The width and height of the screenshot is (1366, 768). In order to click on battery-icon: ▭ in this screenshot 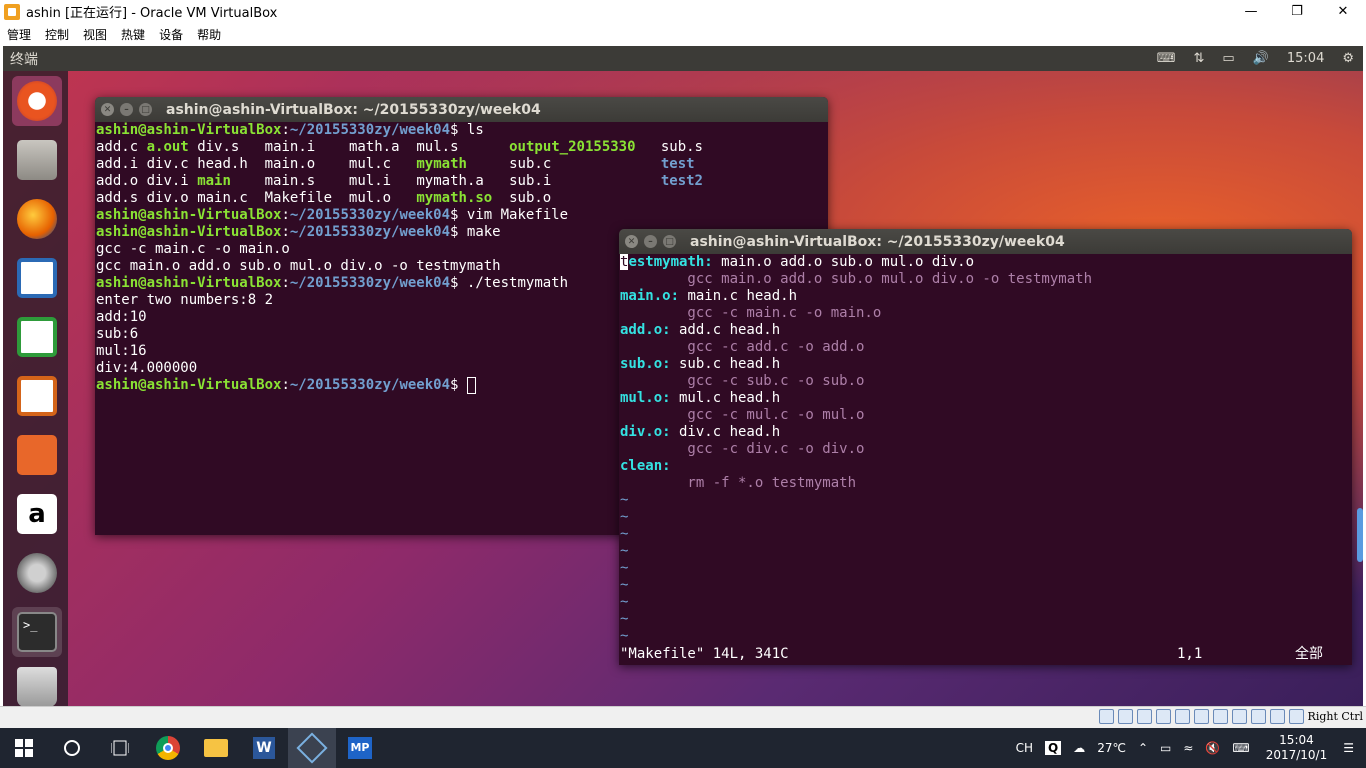, I will do `click(1228, 58)`.